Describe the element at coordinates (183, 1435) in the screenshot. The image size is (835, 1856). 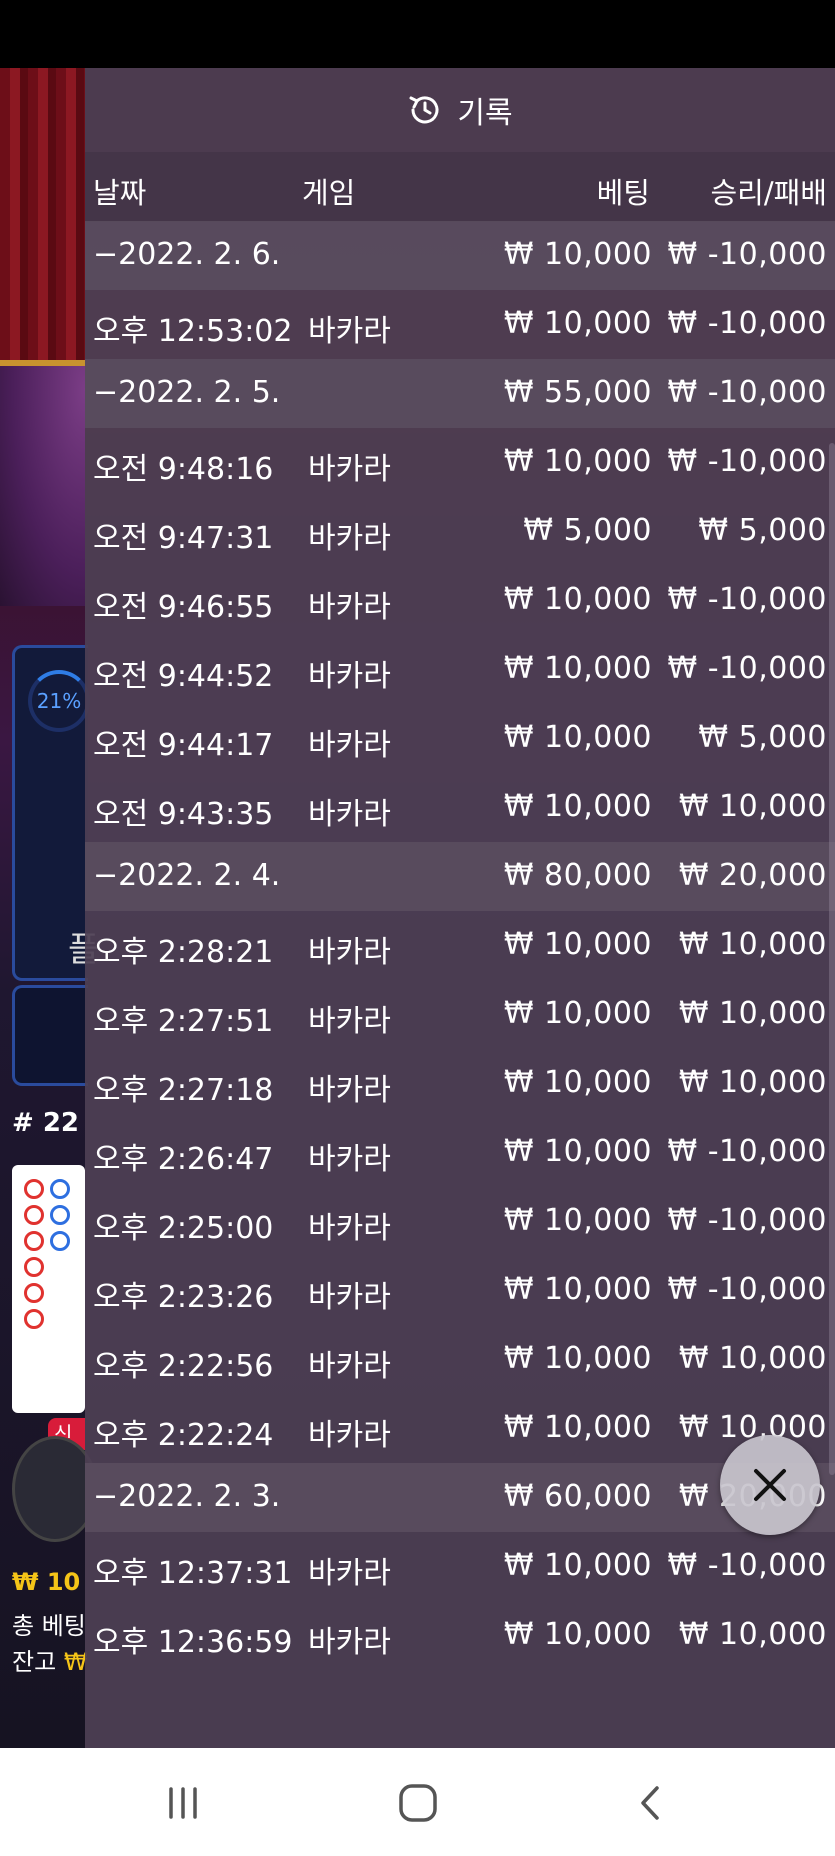
I see `row-date: 오후 2:22:24` at that location.